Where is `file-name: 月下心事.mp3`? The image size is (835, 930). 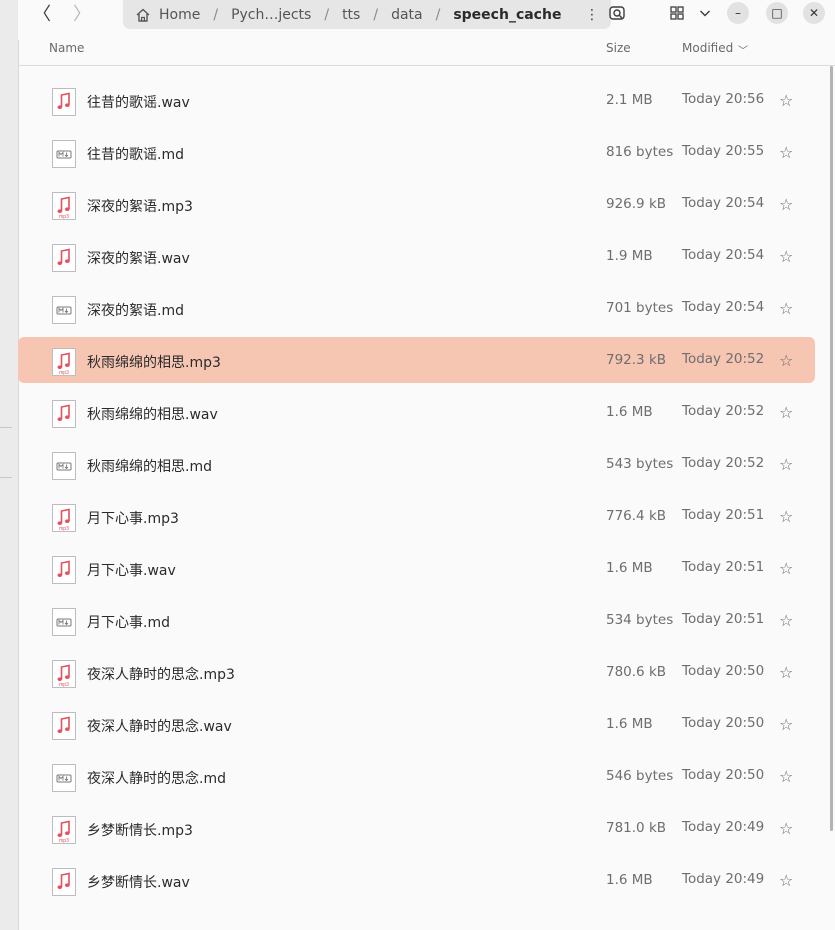 file-name: 月下心事.mp3 is located at coordinates (133, 519).